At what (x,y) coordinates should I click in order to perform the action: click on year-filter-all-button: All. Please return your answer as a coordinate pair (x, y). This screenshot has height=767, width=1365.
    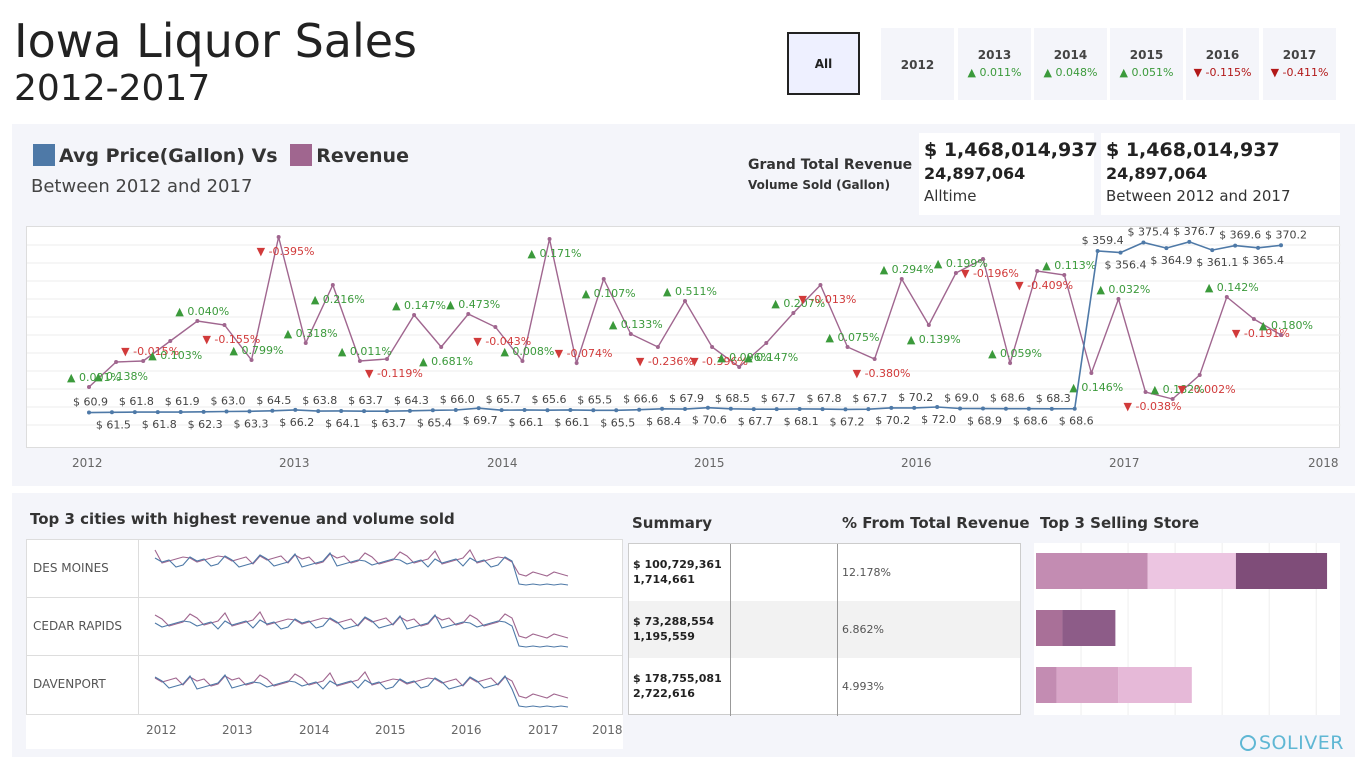
    Looking at the image, I should click on (823, 63).